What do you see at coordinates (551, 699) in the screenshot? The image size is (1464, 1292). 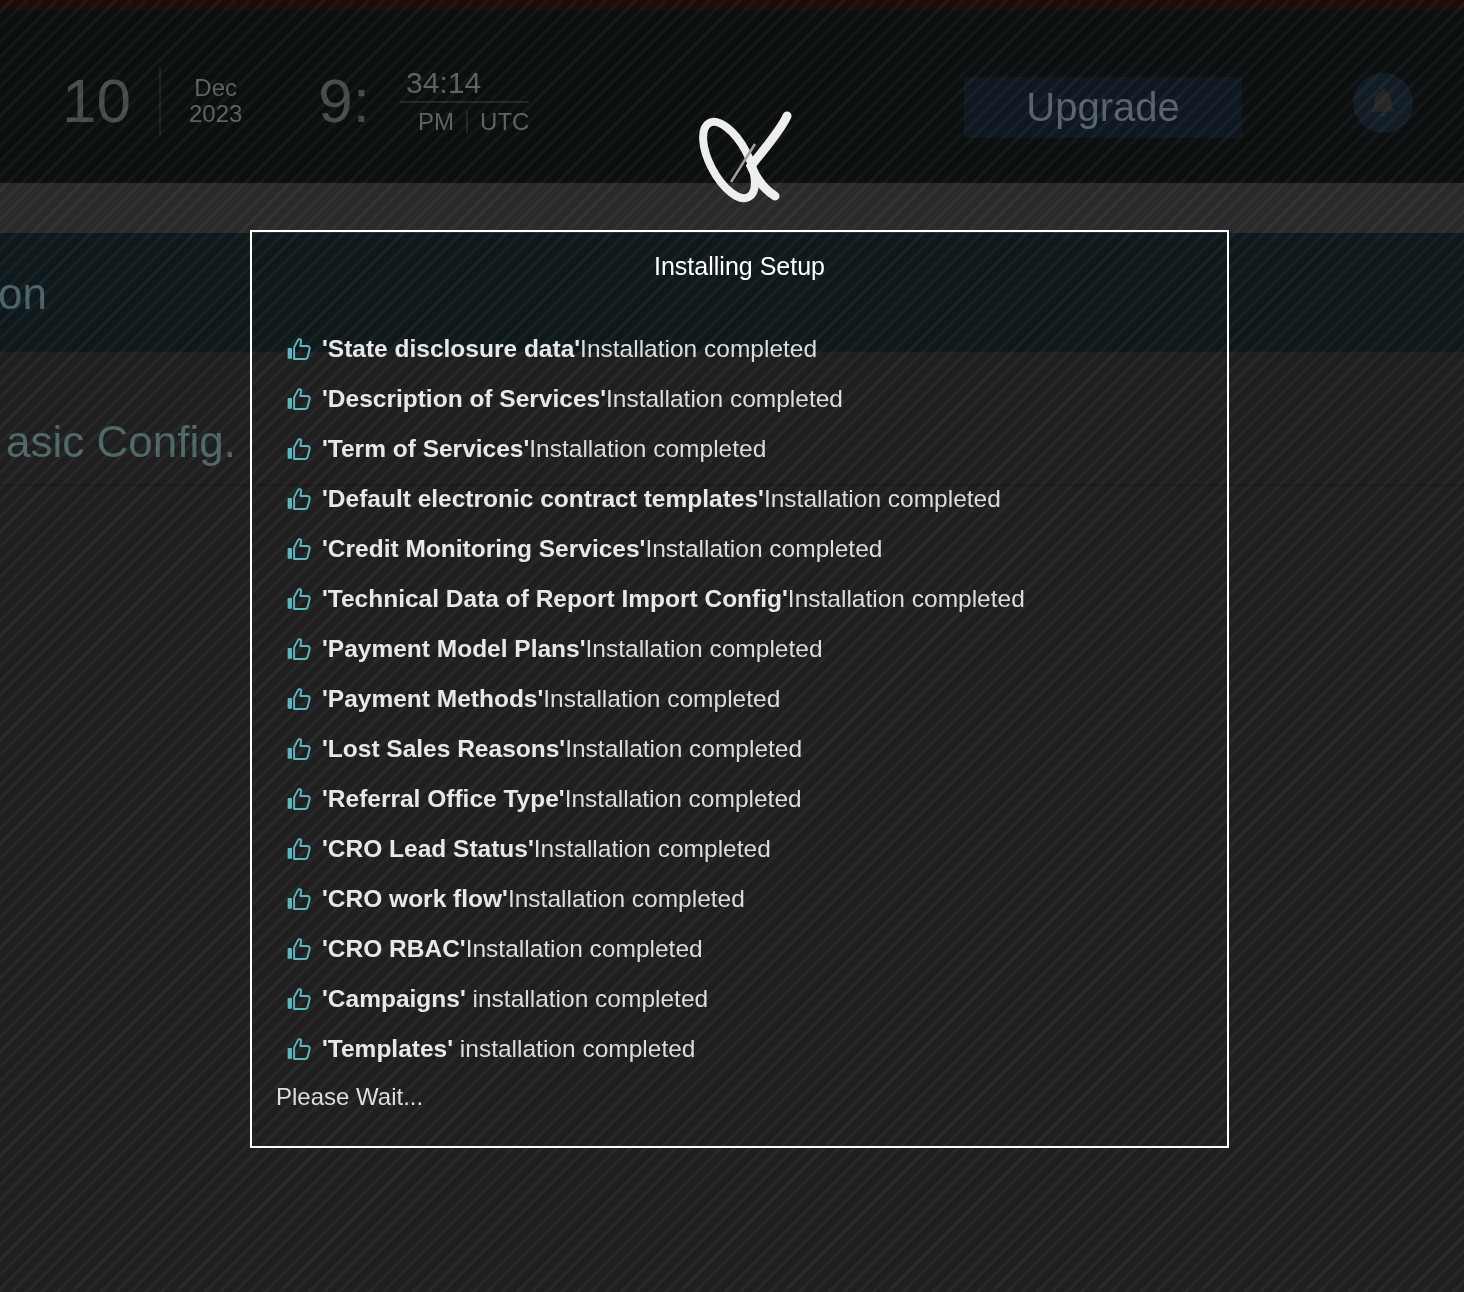 I see `install-message: 'Payment Methods'Installation completed` at bounding box center [551, 699].